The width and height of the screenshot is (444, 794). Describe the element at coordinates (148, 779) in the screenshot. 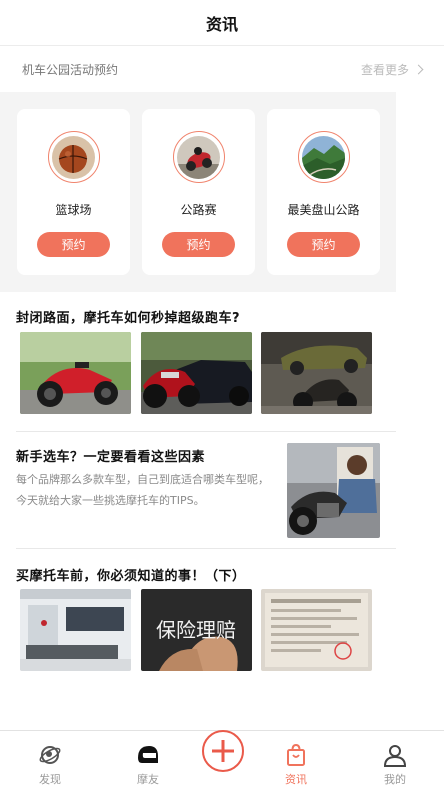

I see `tab-label: 摩友` at that location.